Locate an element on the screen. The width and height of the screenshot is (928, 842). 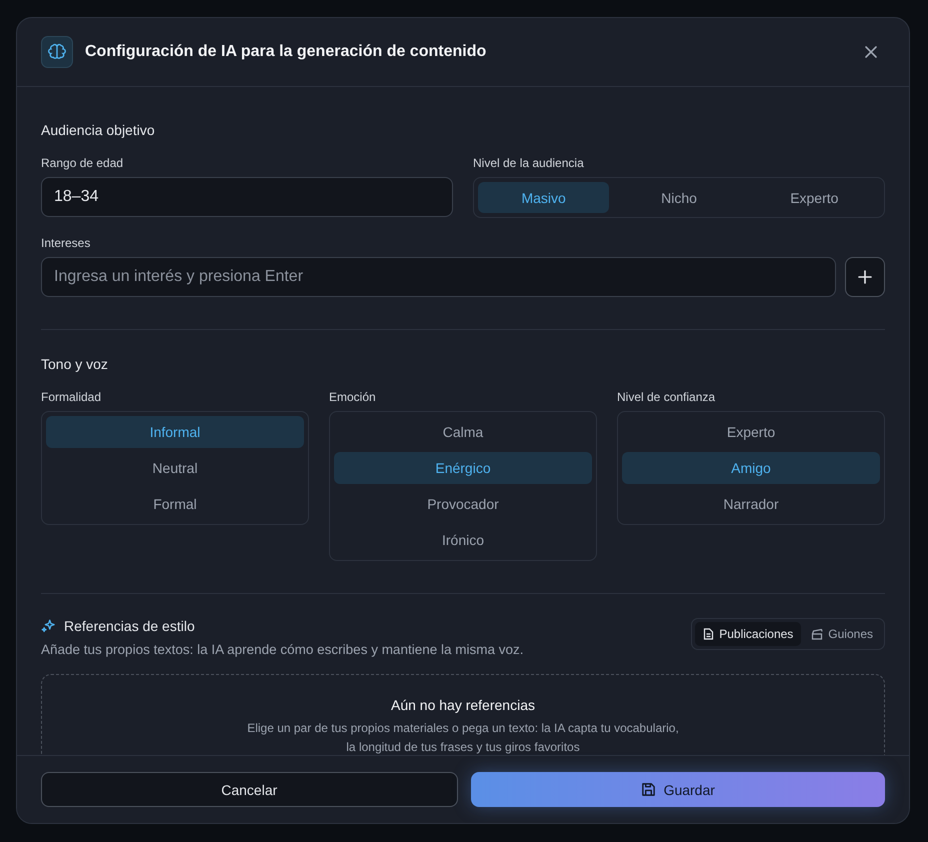
option-item: Experto is located at coordinates (751, 432).